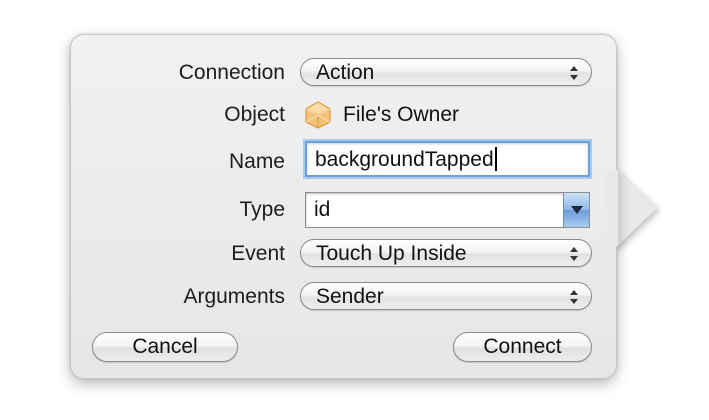 The image size is (709, 420). I want to click on arguments-label: Arguments, so click(234, 296).